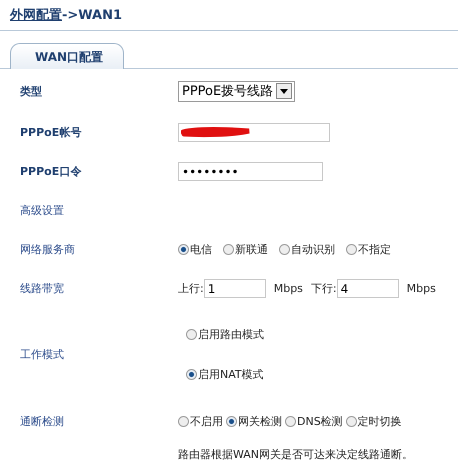  Describe the element at coordinates (200, 421) in the screenshot. I see `radio-option: 不启用` at that location.